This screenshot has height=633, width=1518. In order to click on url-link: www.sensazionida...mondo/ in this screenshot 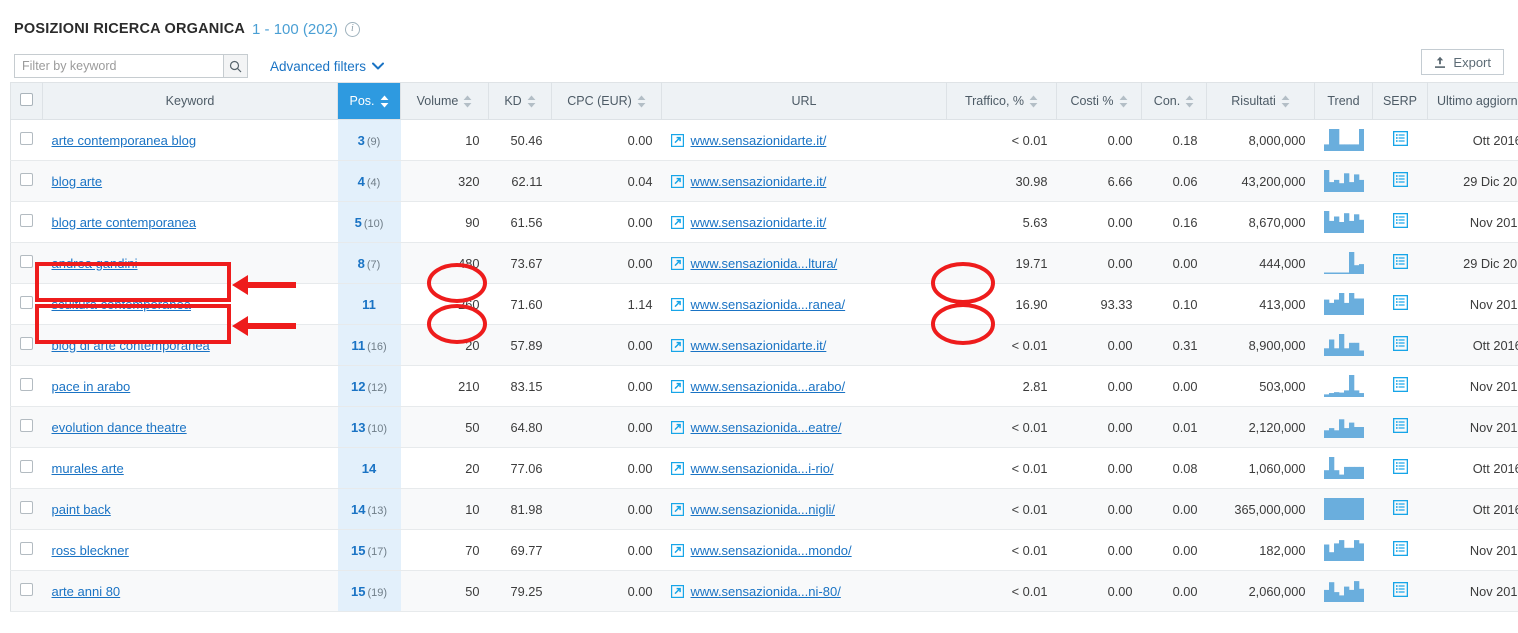, I will do `click(771, 550)`.